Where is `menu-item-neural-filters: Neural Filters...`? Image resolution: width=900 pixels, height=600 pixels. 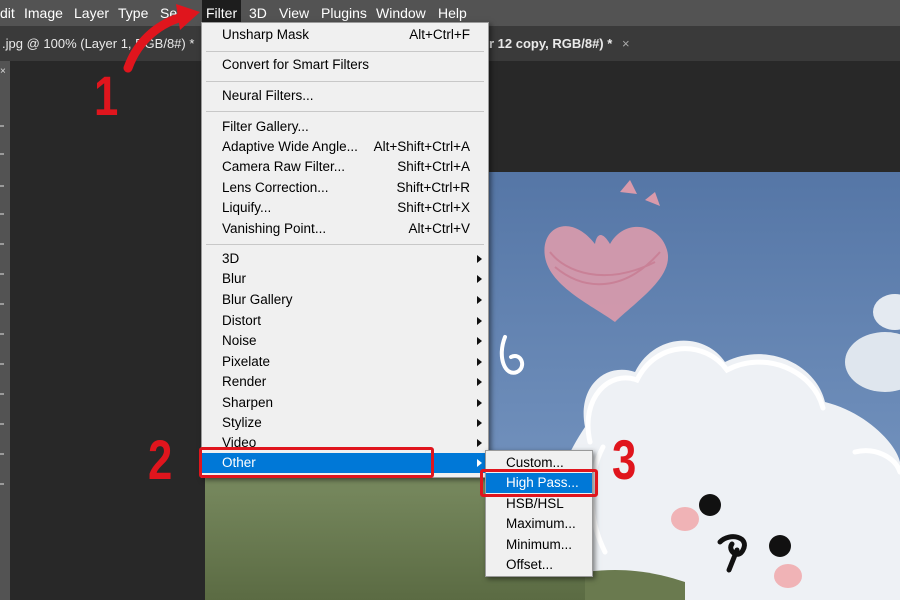 menu-item-neural-filters: Neural Filters... is located at coordinates (345, 96).